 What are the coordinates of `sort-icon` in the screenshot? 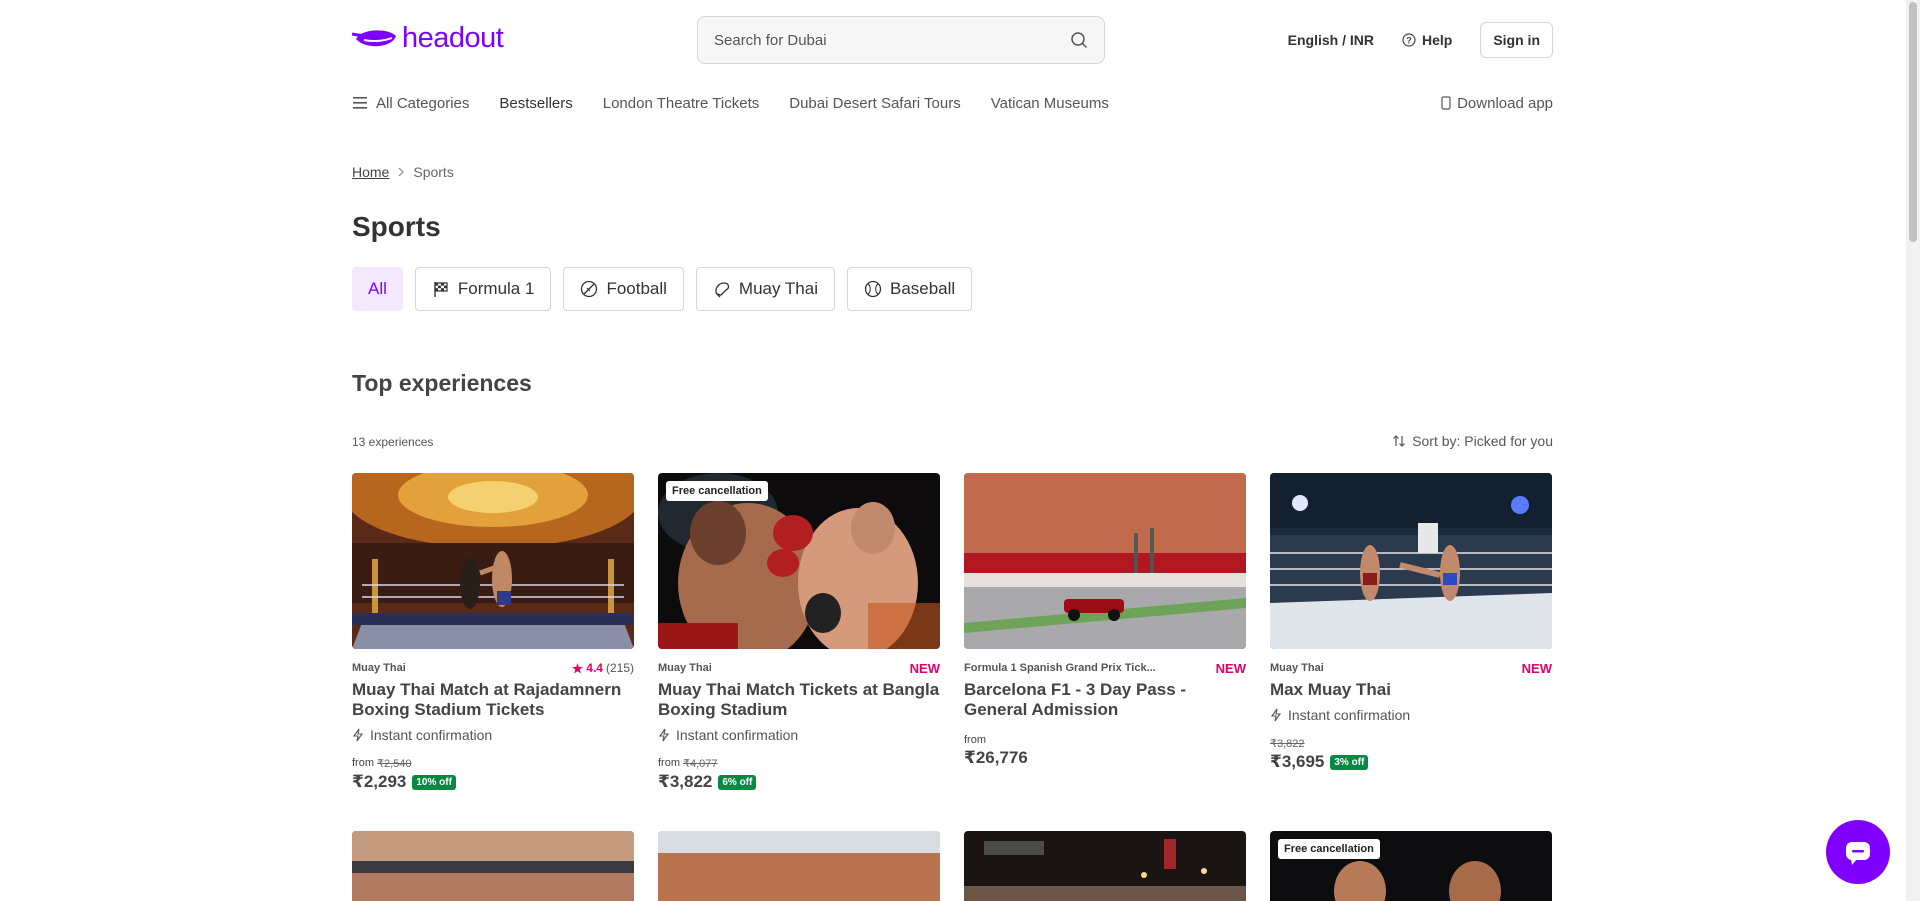 It's located at (1399, 441).